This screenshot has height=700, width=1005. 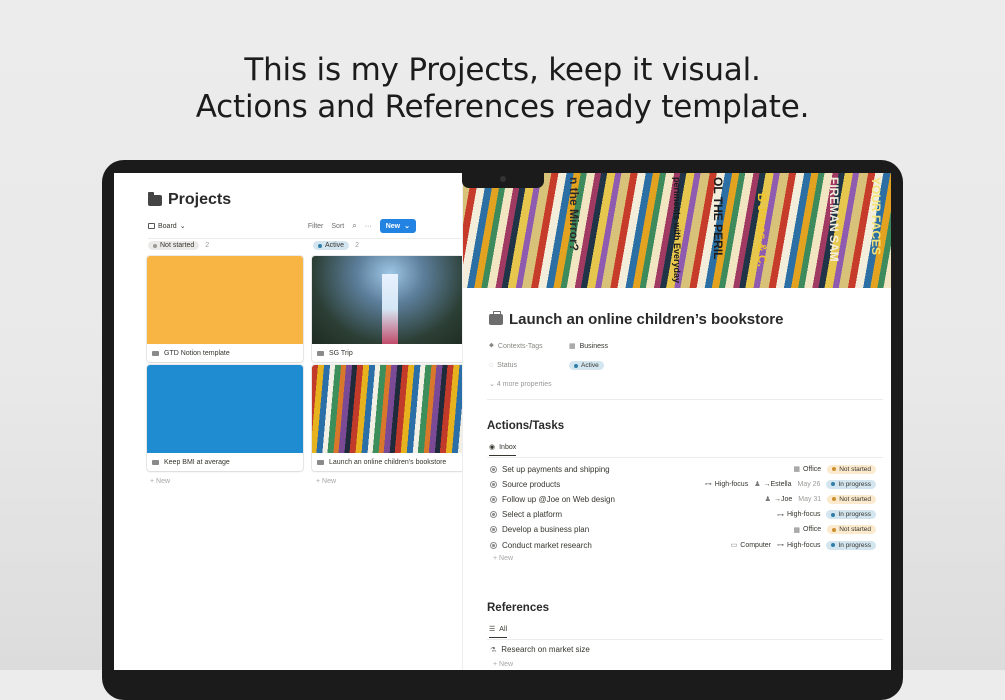 What do you see at coordinates (520, 346) in the screenshot?
I see `property-label: Contexts-Tags` at bounding box center [520, 346].